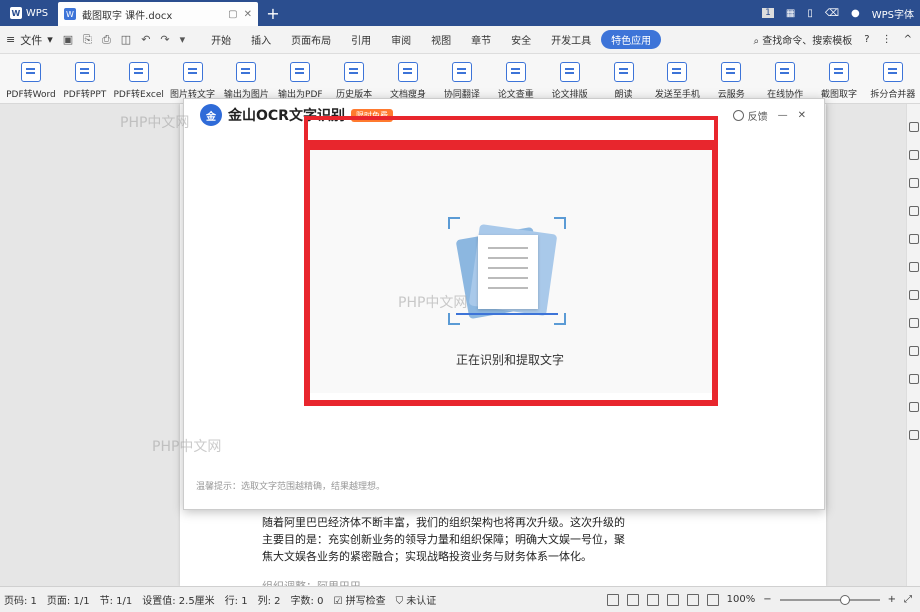 This screenshot has width=920, height=612. Describe the element at coordinates (866, 39) in the screenshot. I see `help-icon: ?` at that location.